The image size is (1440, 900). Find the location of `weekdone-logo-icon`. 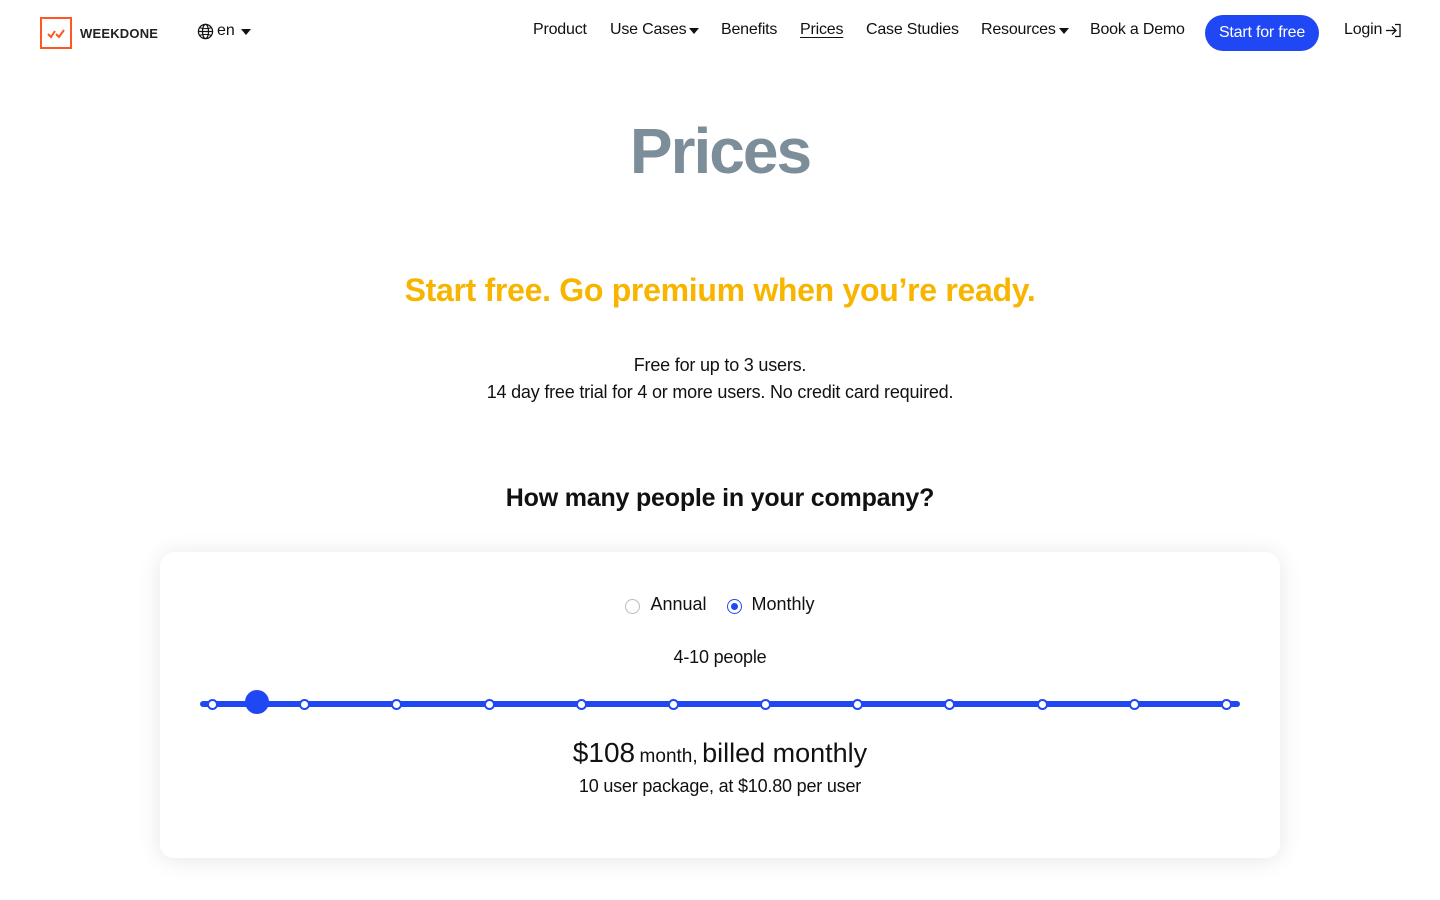

weekdone-logo-icon is located at coordinates (56, 33).